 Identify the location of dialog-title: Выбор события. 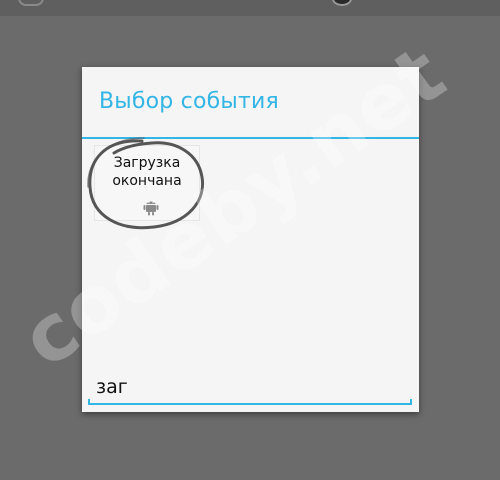
(189, 101).